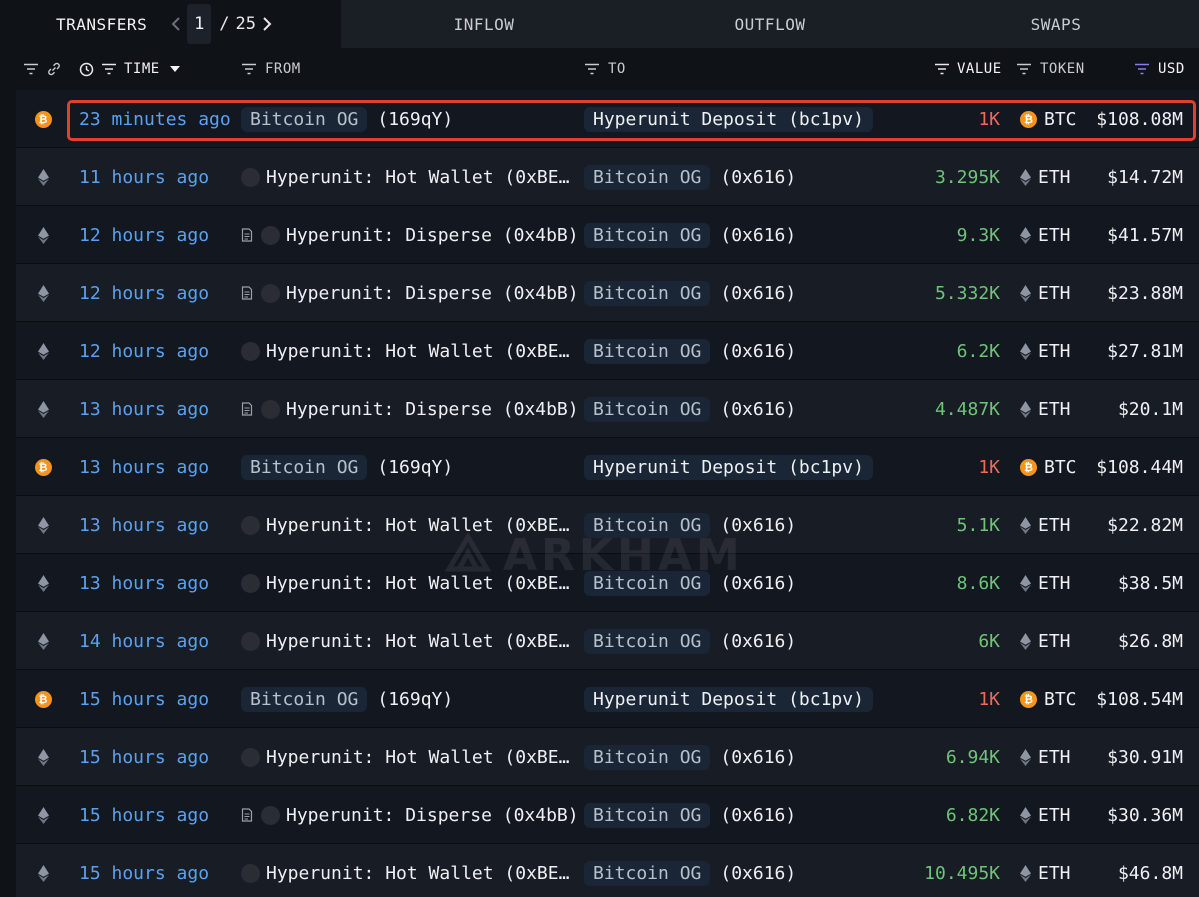 Image resolution: width=1199 pixels, height=897 pixels. What do you see at coordinates (43, 351) in the screenshot?
I see `ethereum-icon` at bounding box center [43, 351].